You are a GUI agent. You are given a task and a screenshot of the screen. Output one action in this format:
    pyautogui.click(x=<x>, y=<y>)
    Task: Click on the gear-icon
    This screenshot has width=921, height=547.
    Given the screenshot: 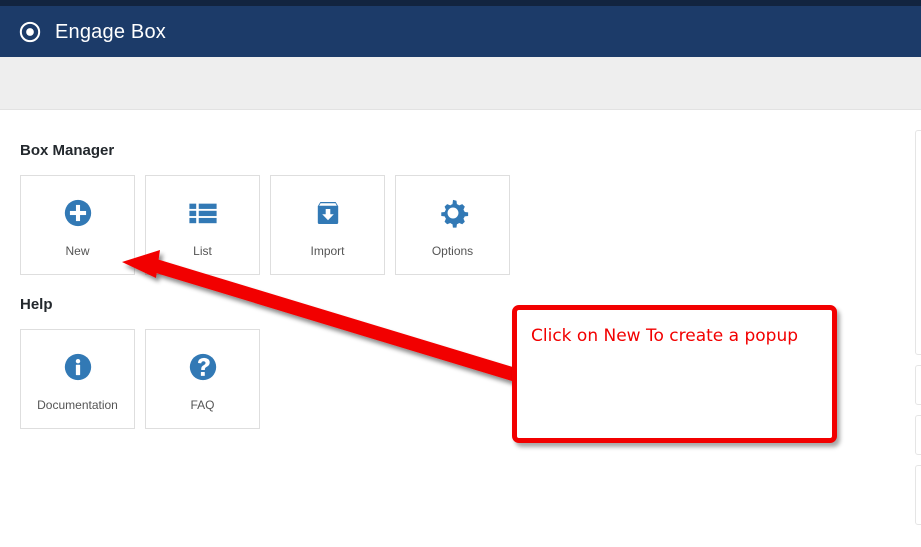 What is the action you would take?
    pyautogui.click(x=454, y=213)
    